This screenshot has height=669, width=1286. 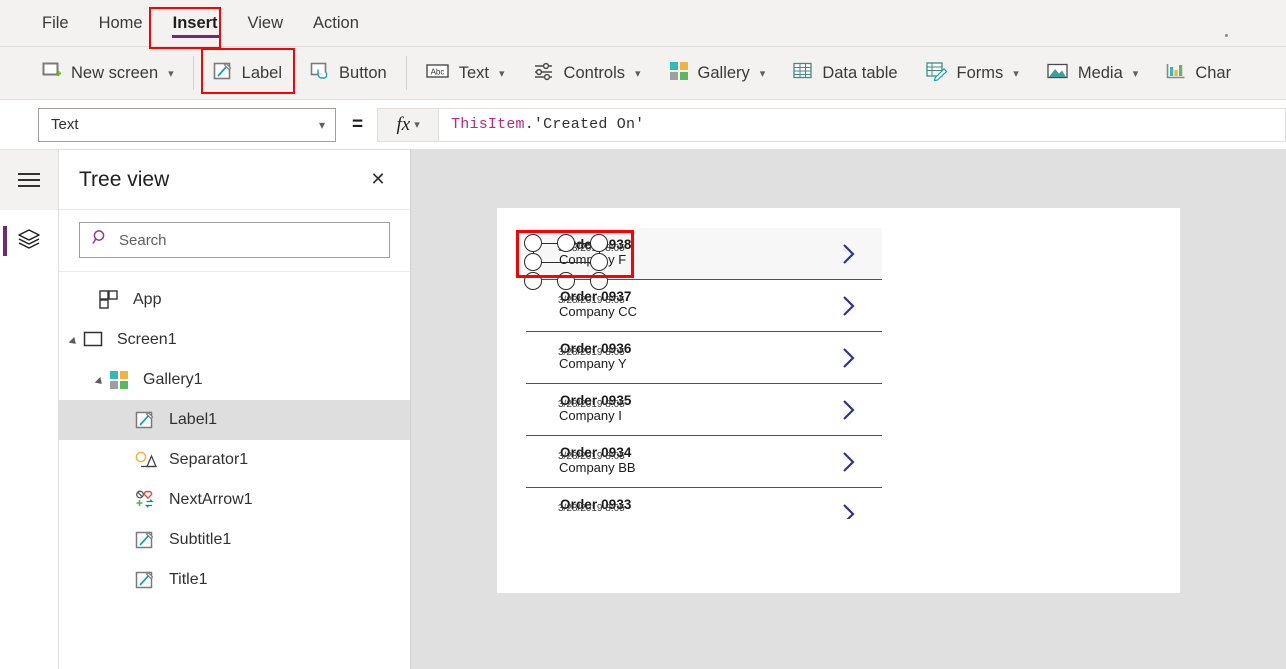 What do you see at coordinates (147, 339) in the screenshot?
I see `tree-item-label: Screen1` at bounding box center [147, 339].